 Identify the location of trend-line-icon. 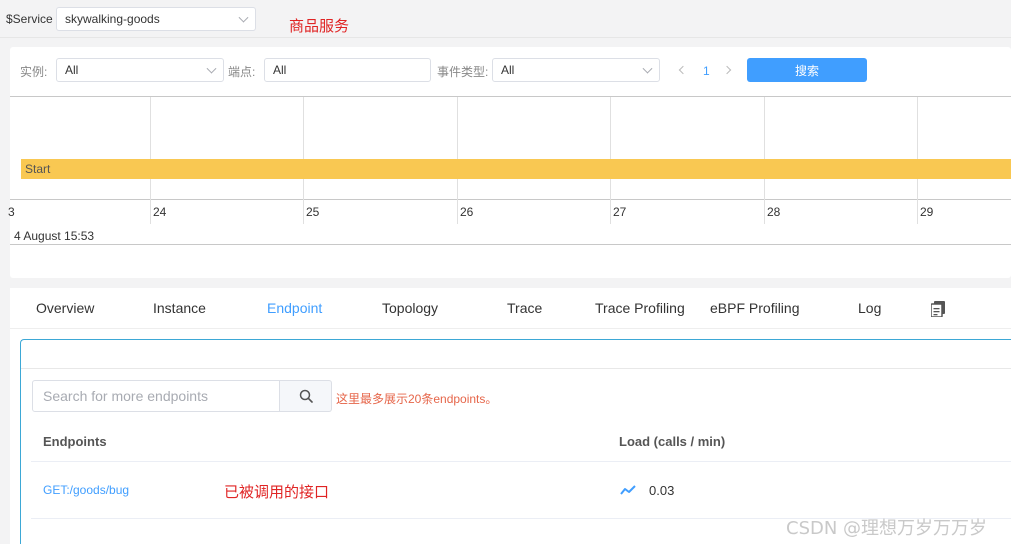
(628, 490).